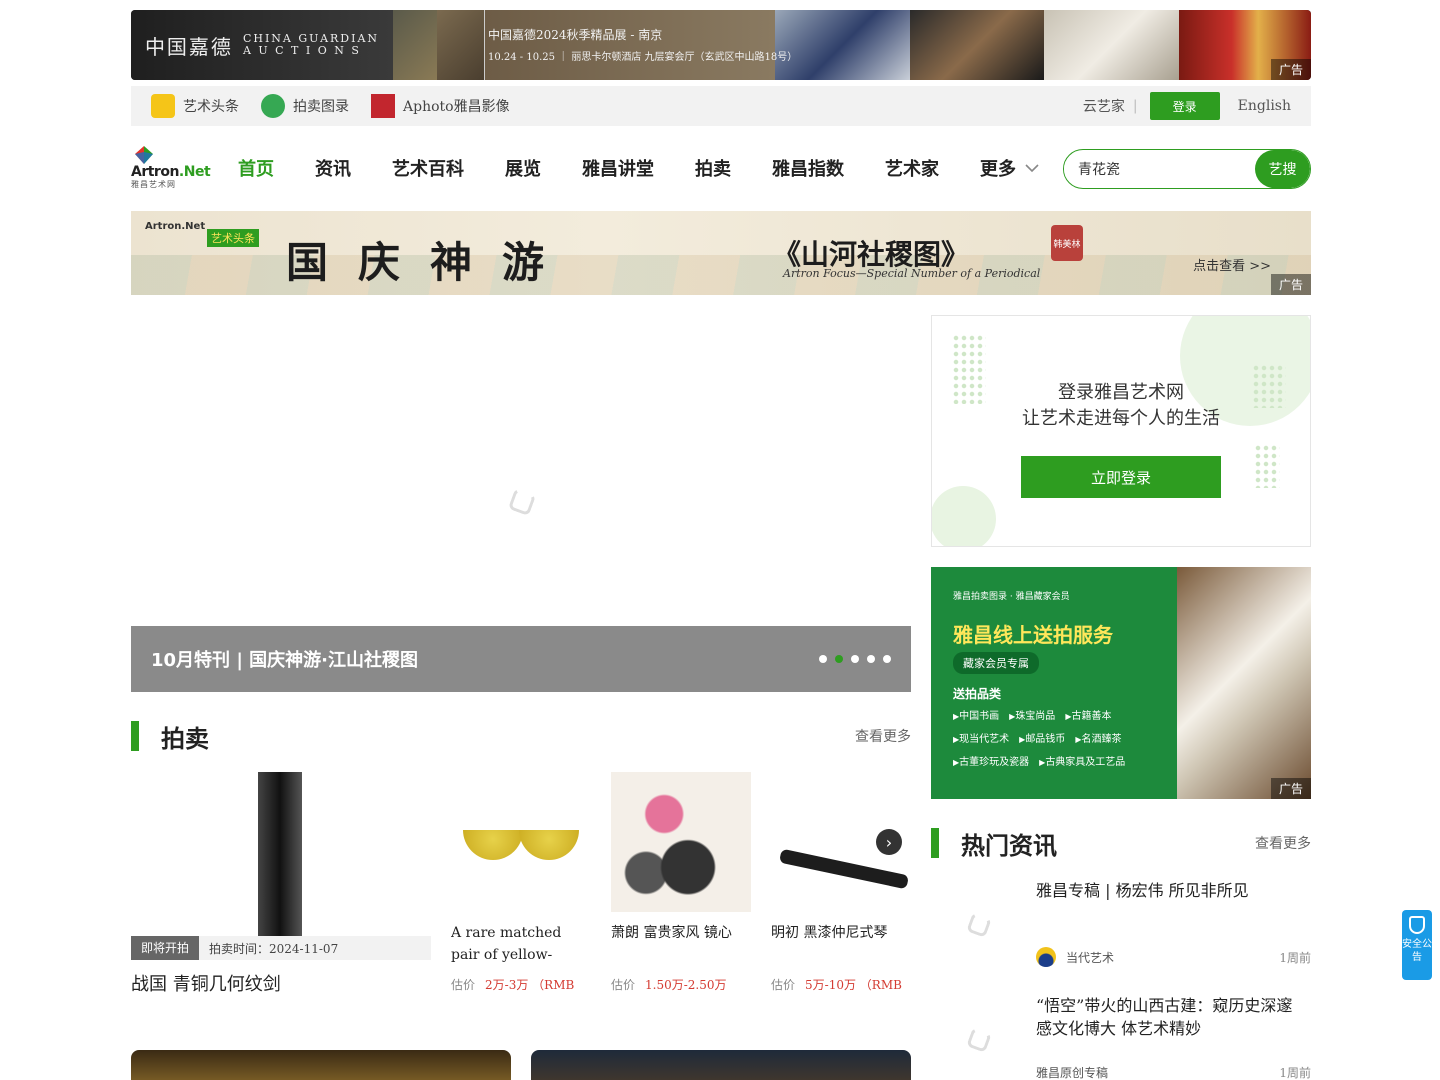  What do you see at coordinates (1121, 392) in the screenshot?
I see `login-line-1: 登录雅昌艺术网` at bounding box center [1121, 392].